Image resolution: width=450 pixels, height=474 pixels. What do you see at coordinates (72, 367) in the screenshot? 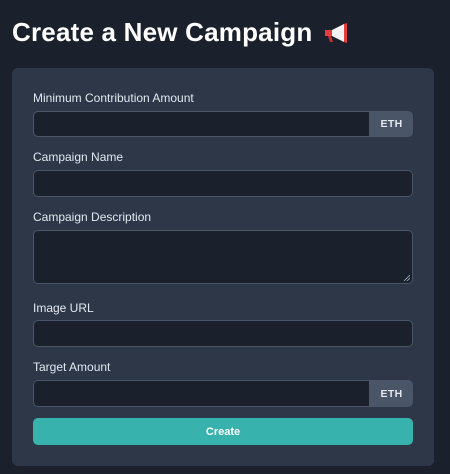
I see `target-amount-label: Target Amount` at bounding box center [72, 367].